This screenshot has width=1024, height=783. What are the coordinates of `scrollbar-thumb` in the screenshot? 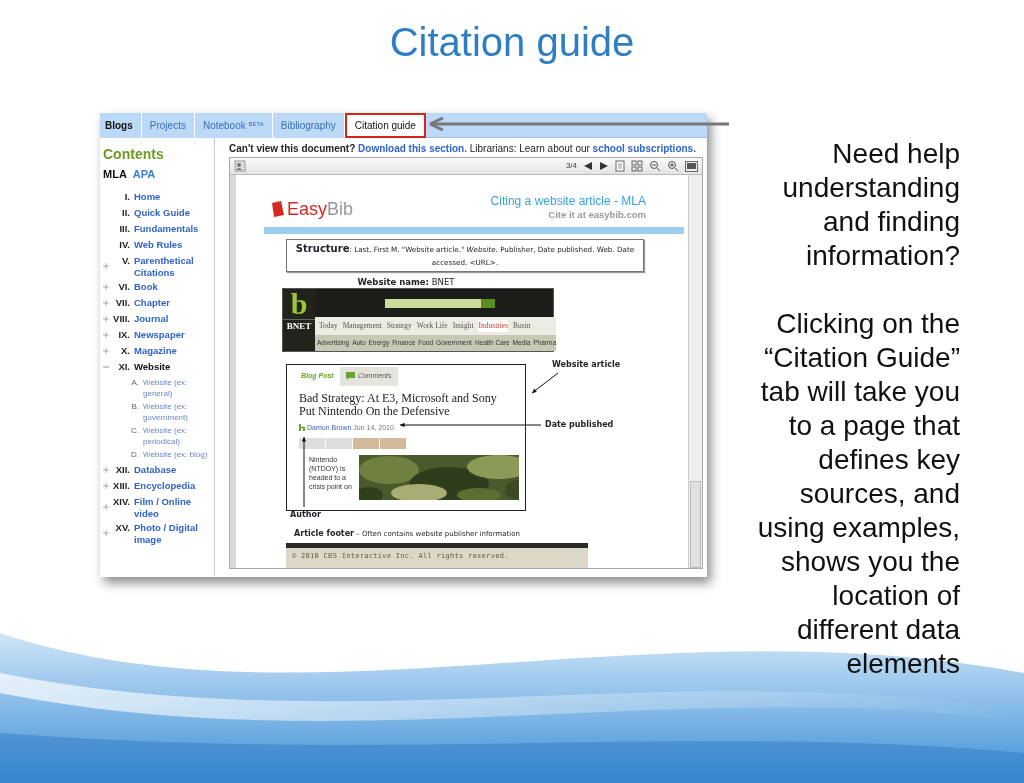 It's located at (695, 524).